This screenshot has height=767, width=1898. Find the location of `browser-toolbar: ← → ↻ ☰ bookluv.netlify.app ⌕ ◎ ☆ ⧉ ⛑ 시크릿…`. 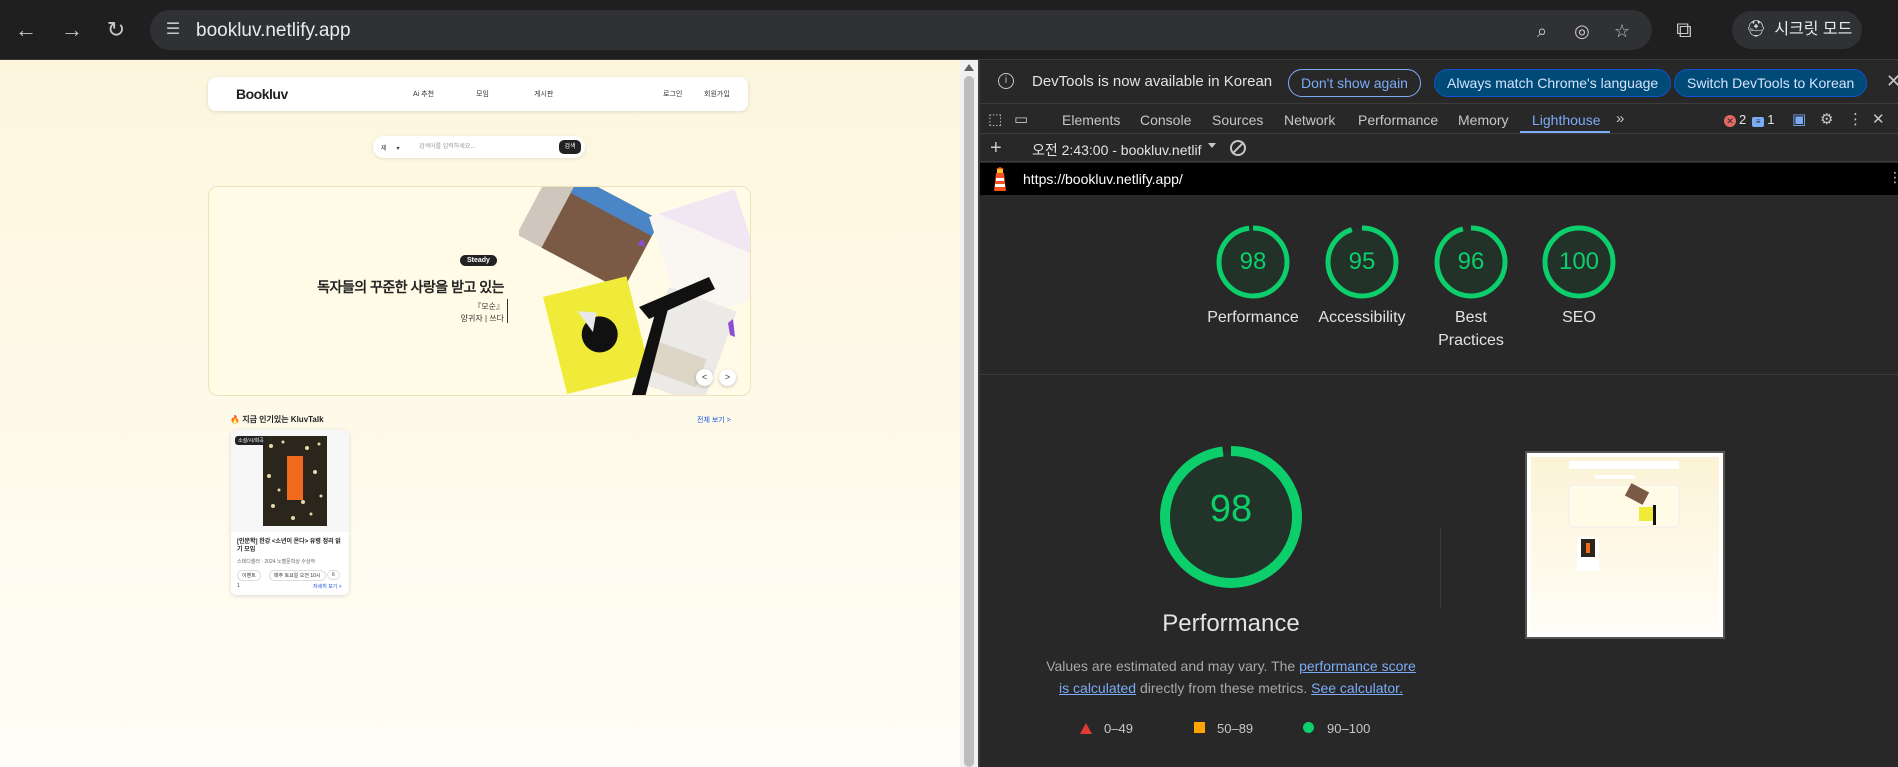

browser-toolbar: ← → ↻ ☰ bookluv.netlify.app ⌕ ◎ ☆ ⧉ ⛑ 시크릿… is located at coordinates (949, 30).